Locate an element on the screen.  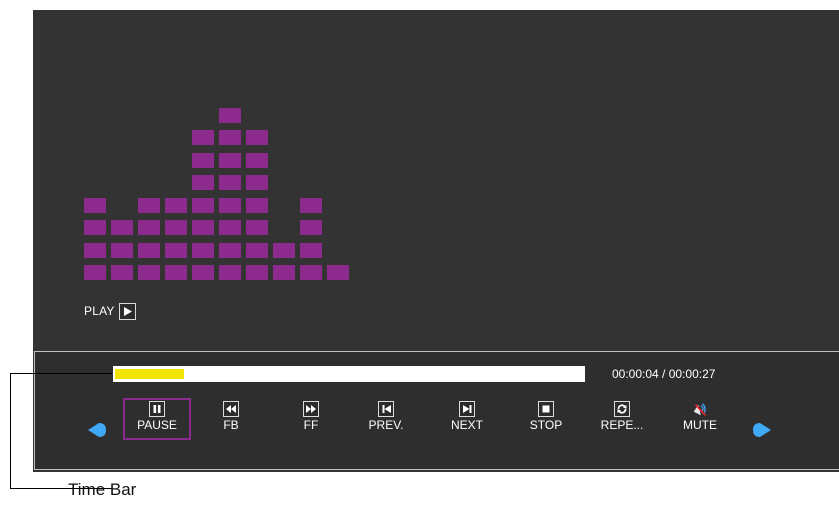
previous-track-icon is located at coordinates (386, 409).